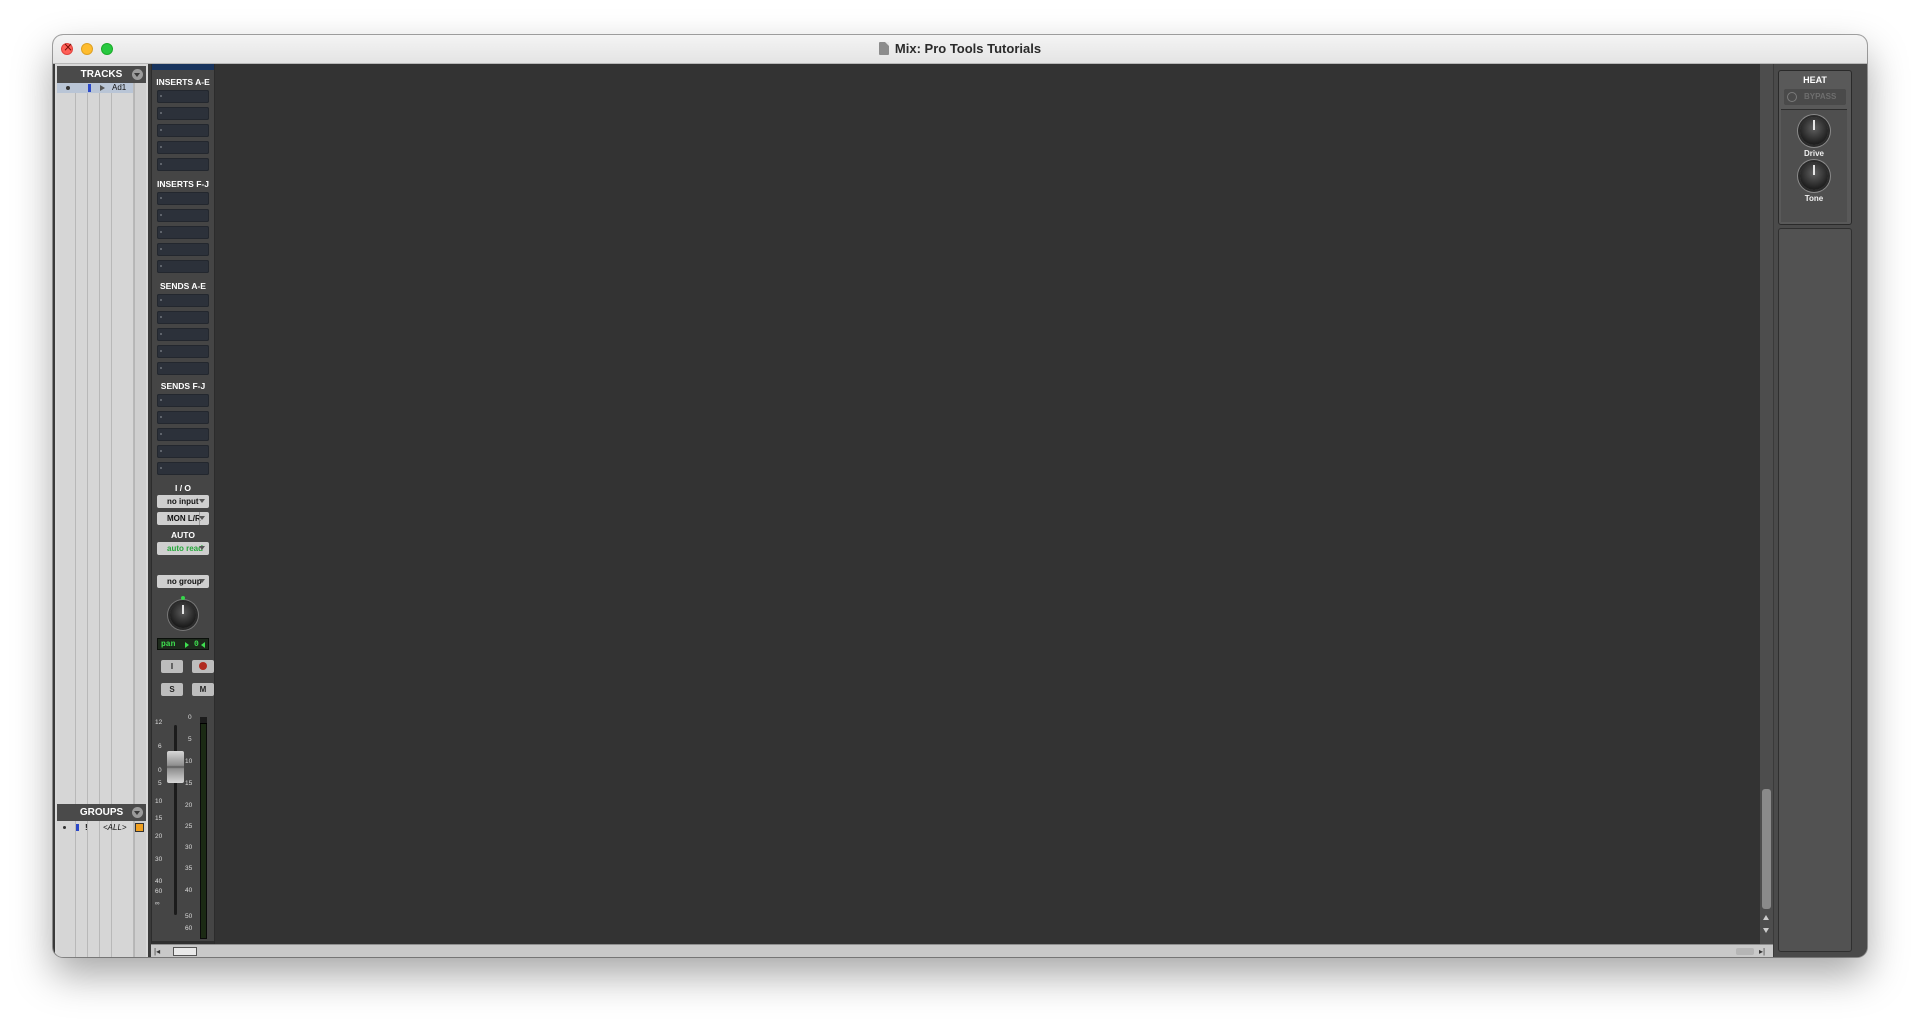  Describe the element at coordinates (189, 783) in the screenshot. I see `meter-scale-label: 15` at that location.